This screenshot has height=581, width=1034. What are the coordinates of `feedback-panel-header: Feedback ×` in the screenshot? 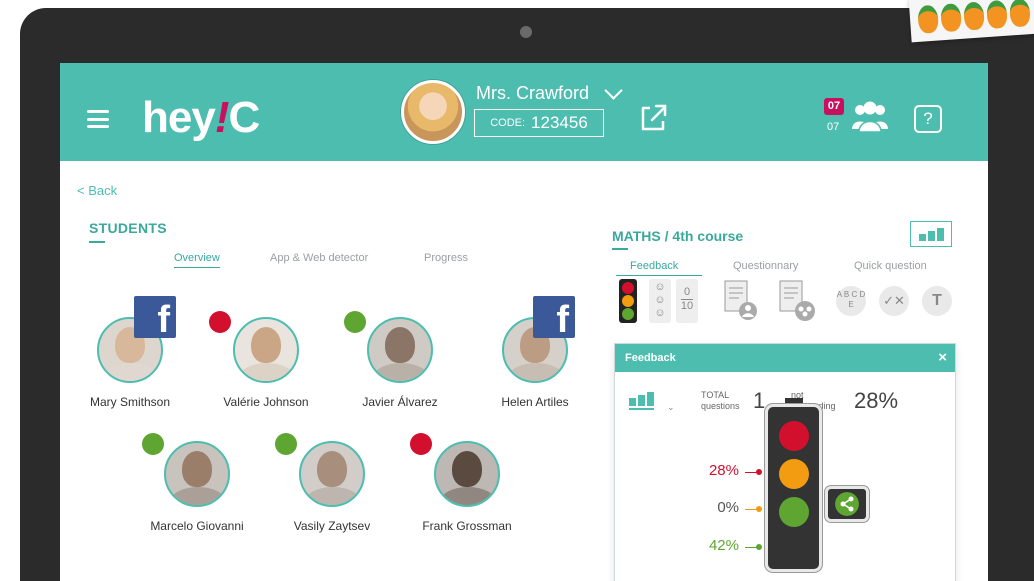 It's located at (785, 358).